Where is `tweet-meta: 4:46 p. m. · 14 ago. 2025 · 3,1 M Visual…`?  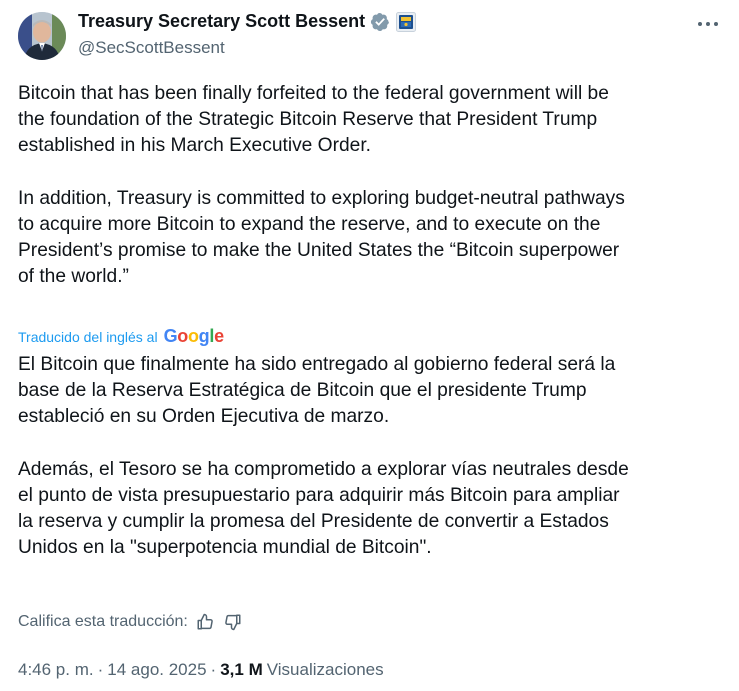
tweet-meta: 4:46 p. m. · 14 ago. 2025 · 3,1 M Visual… is located at coordinates (201, 670).